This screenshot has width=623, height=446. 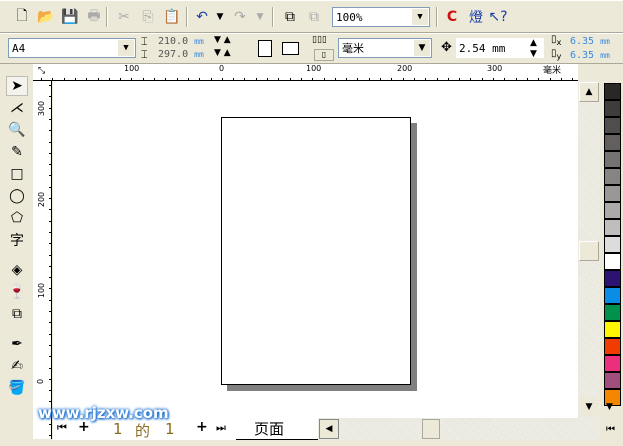 What do you see at coordinates (17, 174) in the screenshot?
I see `rectangle-tool-icon: □` at bounding box center [17, 174].